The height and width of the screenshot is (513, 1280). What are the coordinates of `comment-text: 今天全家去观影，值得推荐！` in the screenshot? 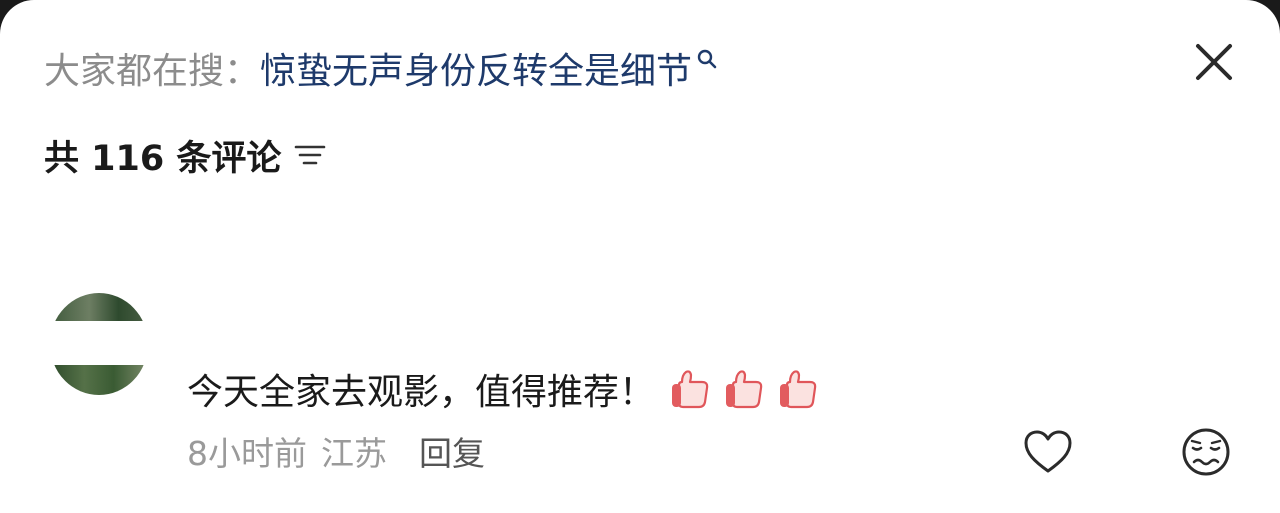 It's located at (421, 392).